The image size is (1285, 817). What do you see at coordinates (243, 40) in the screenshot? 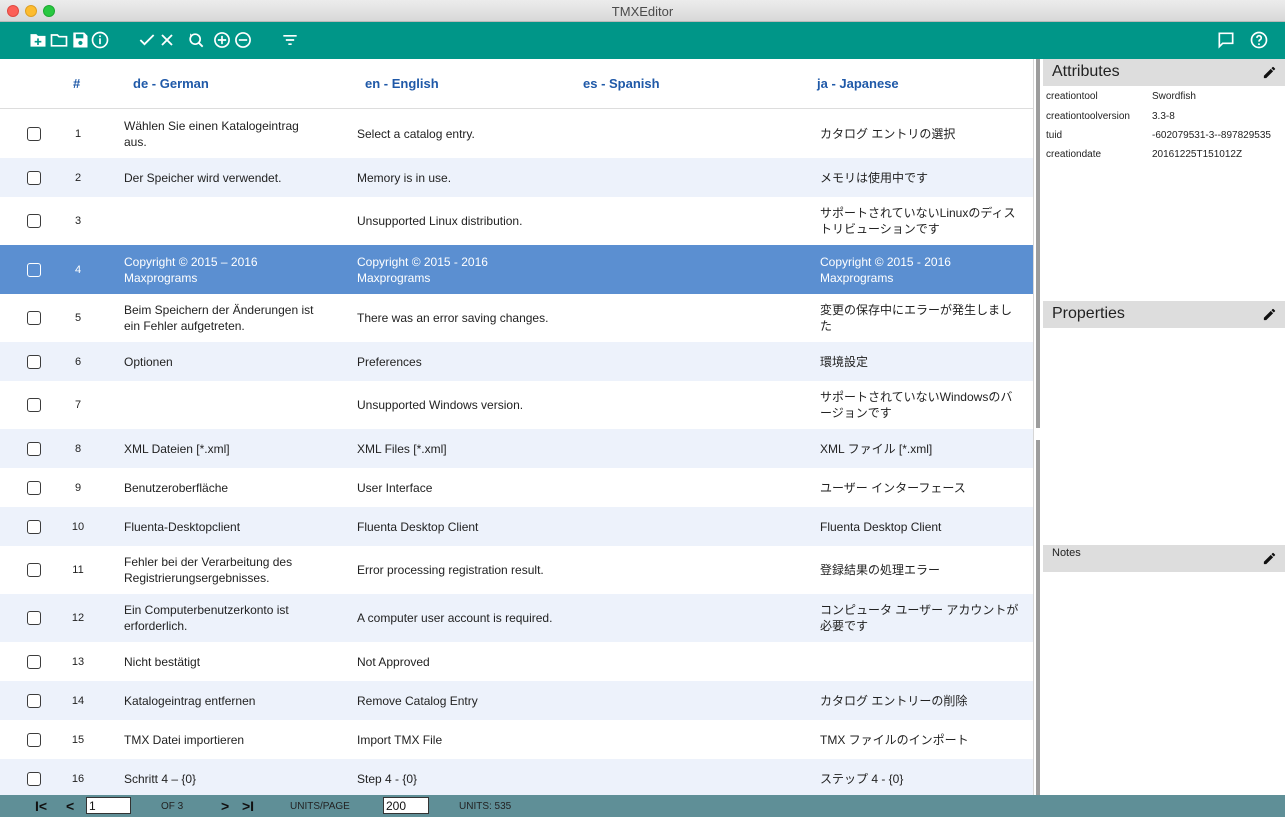
I see `remove-circle-icon` at bounding box center [243, 40].